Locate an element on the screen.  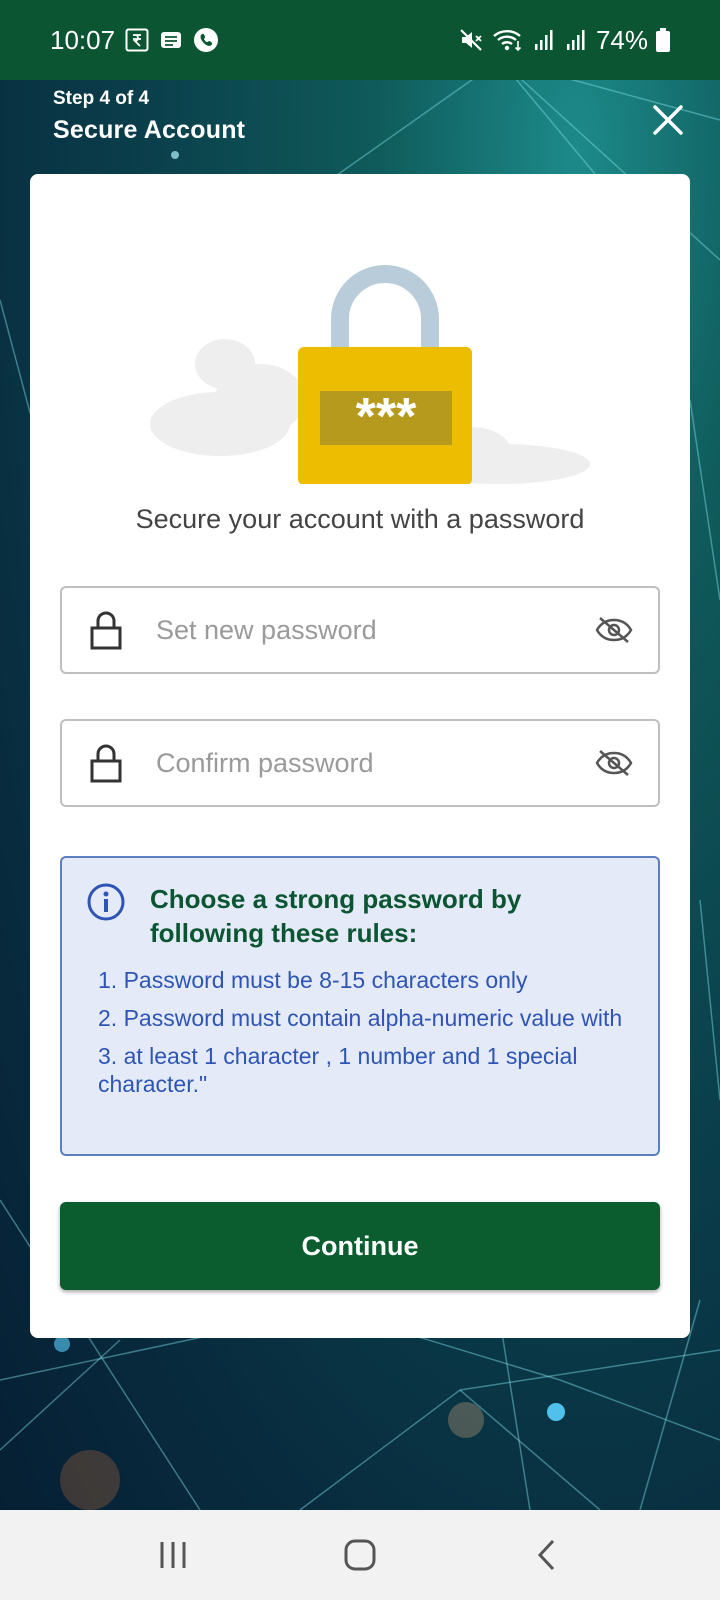
battery-percent: 74% is located at coordinates (621, 39).